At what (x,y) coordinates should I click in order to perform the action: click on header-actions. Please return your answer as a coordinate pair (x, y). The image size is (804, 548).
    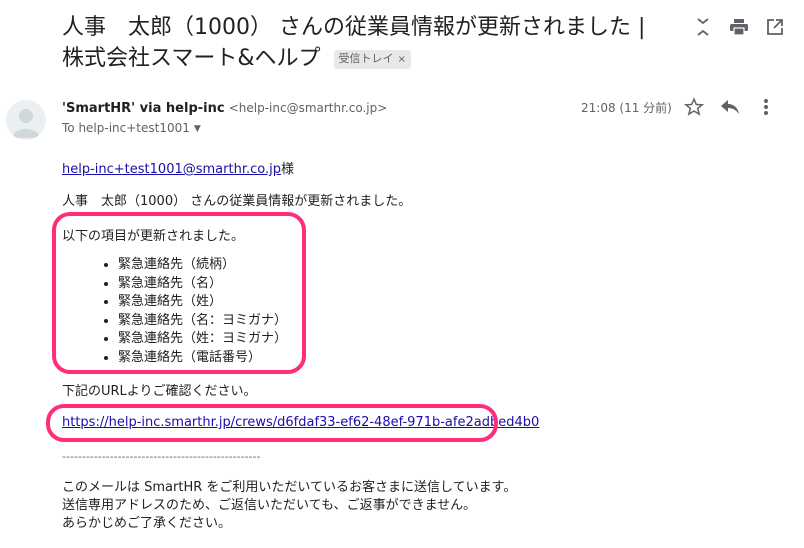
    Looking at the image, I should click on (739, 27).